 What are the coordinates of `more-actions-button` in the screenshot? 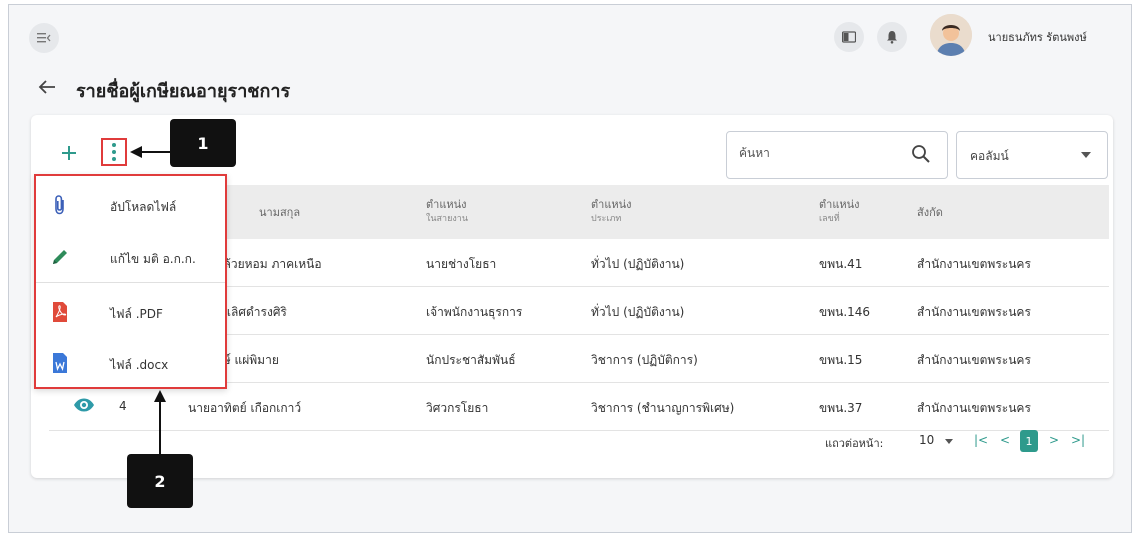 It's located at (114, 152).